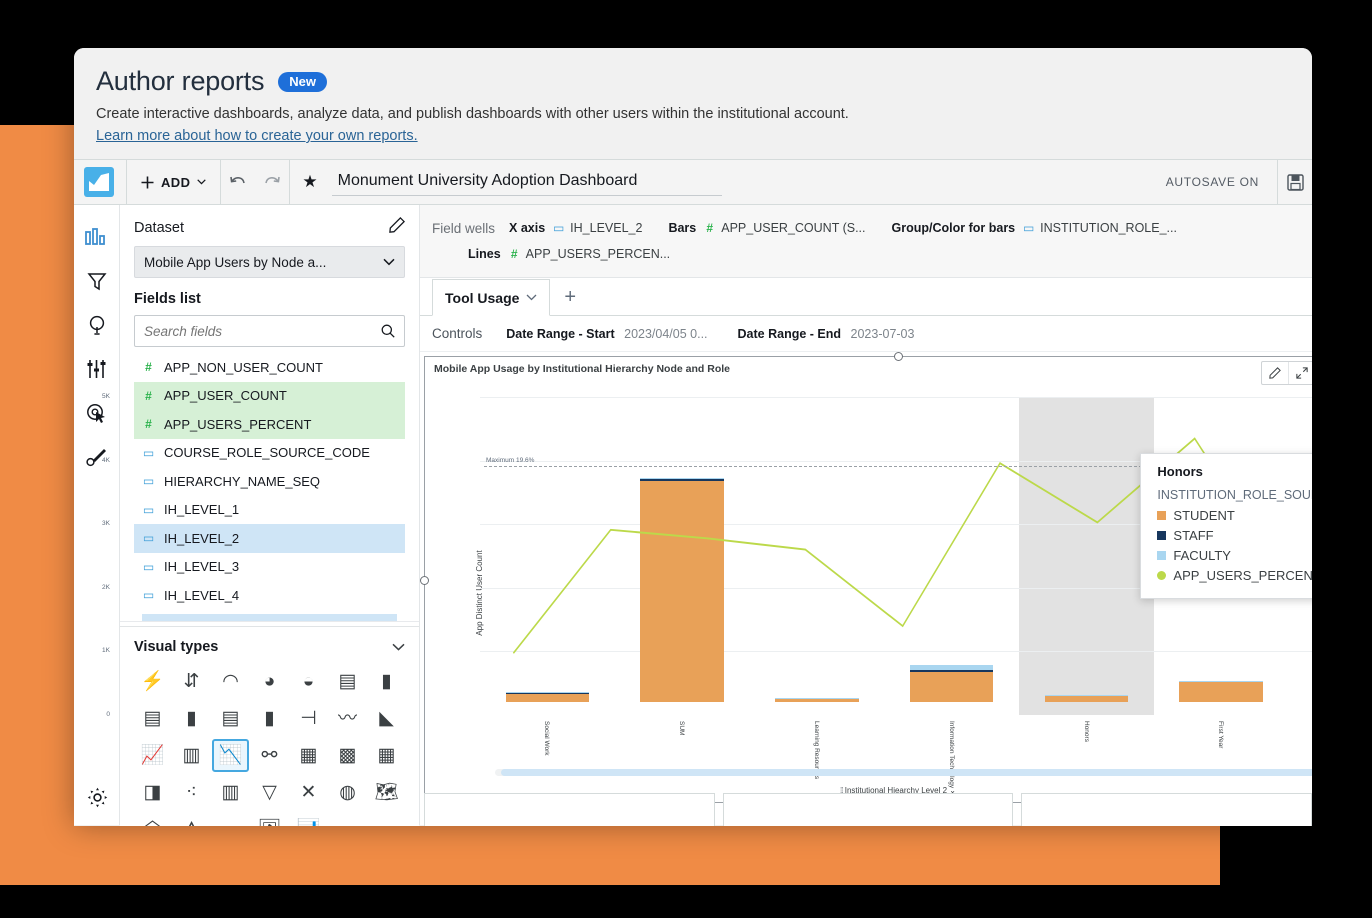 Image resolution: width=1372 pixels, height=918 pixels. Describe the element at coordinates (347, 681) in the screenshot. I see `horizontal-bar-icon: ▤` at that location.